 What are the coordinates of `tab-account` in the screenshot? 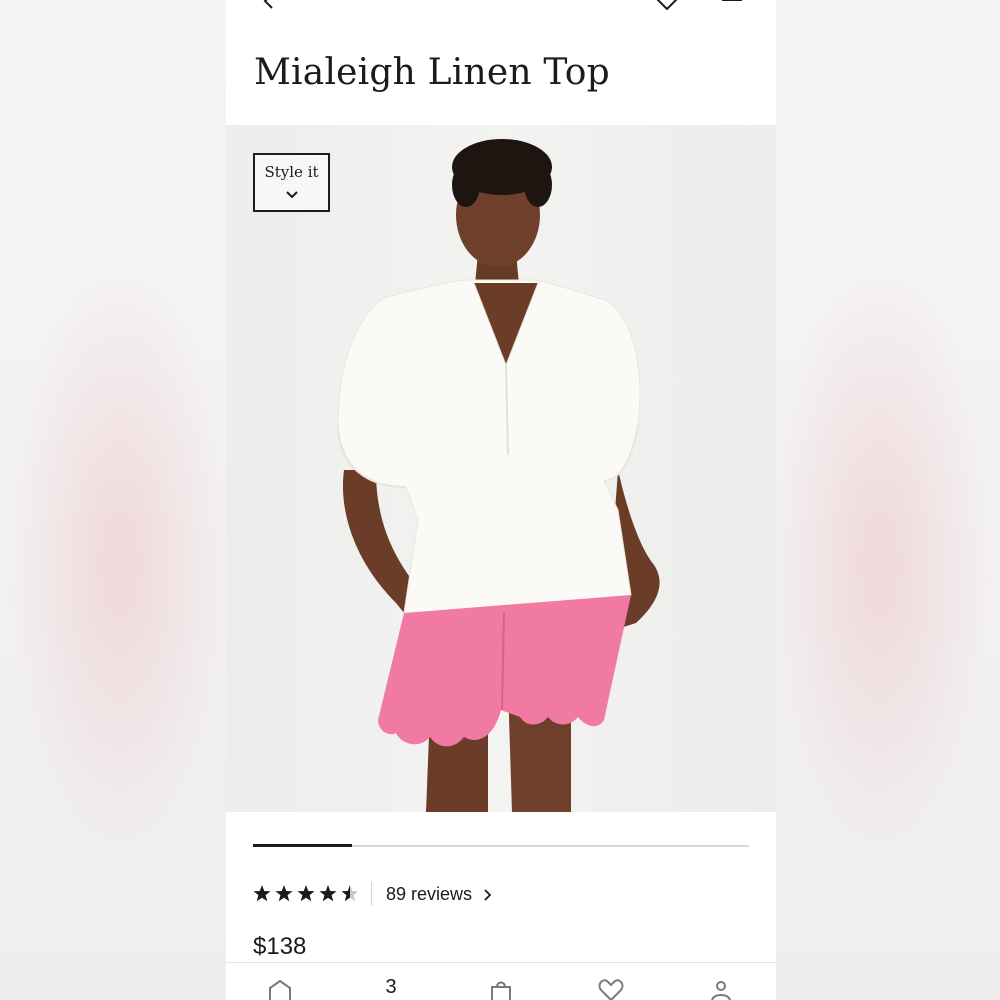 It's located at (721, 989).